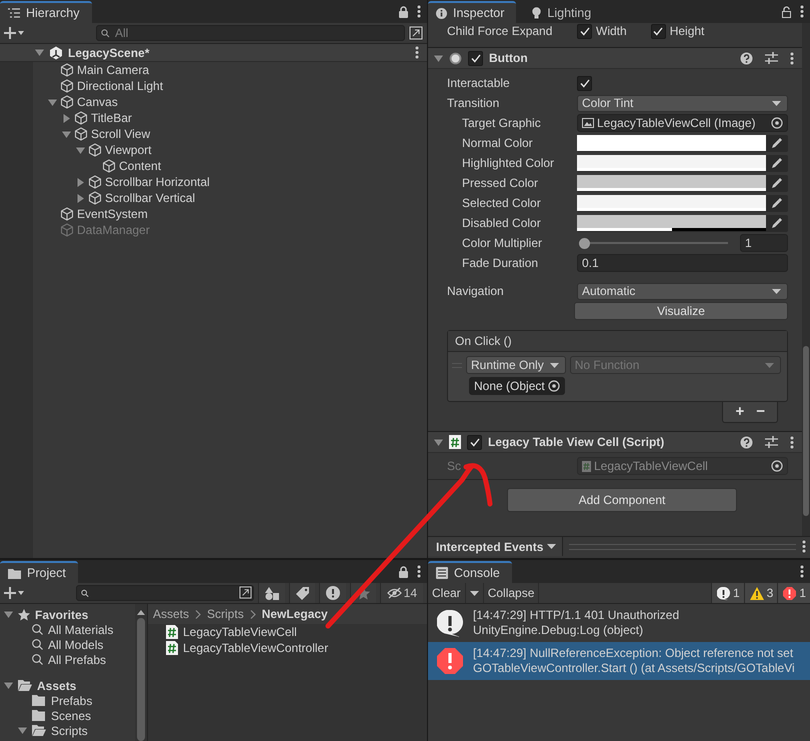 The width and height of the screenshot is (810, 741). Describe the element at coordinates (39, 572) in the screenshot. I see `project-tab: Project` at that location.